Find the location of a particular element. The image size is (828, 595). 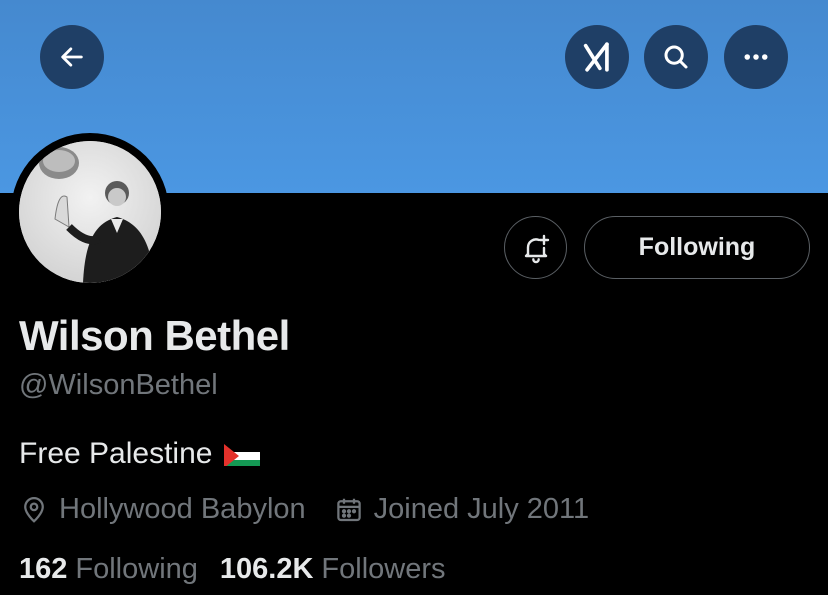

location: Hollywood Babylon is located at coordinates (162, 509).